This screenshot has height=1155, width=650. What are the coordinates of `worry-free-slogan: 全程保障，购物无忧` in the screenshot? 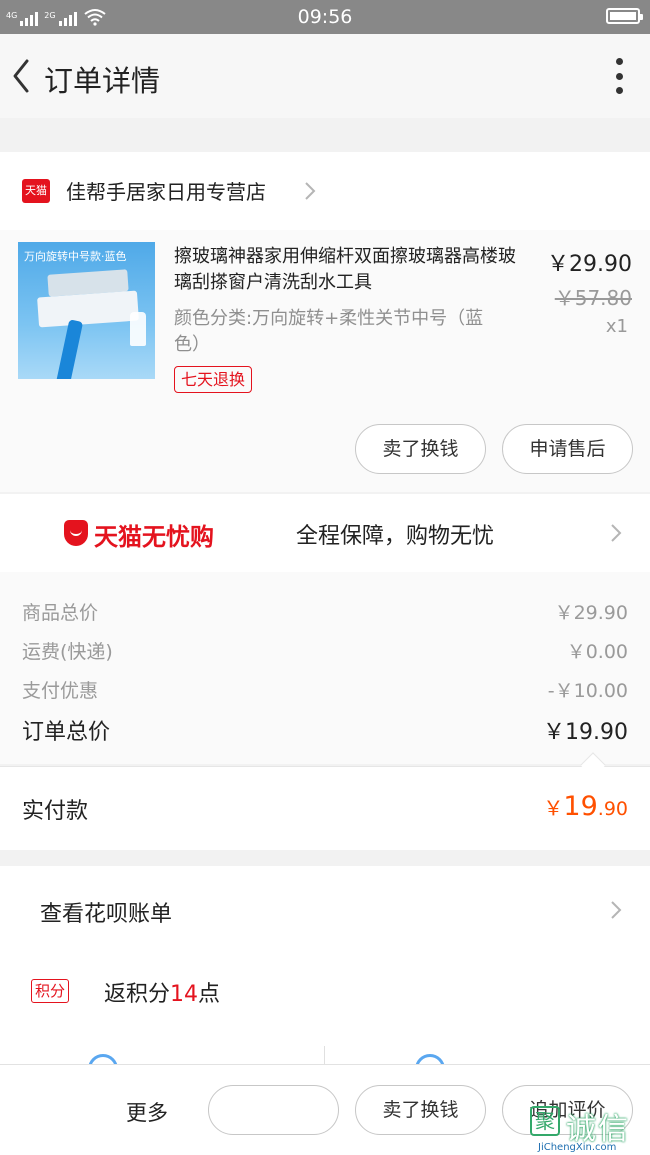 It's located at (395, 536).